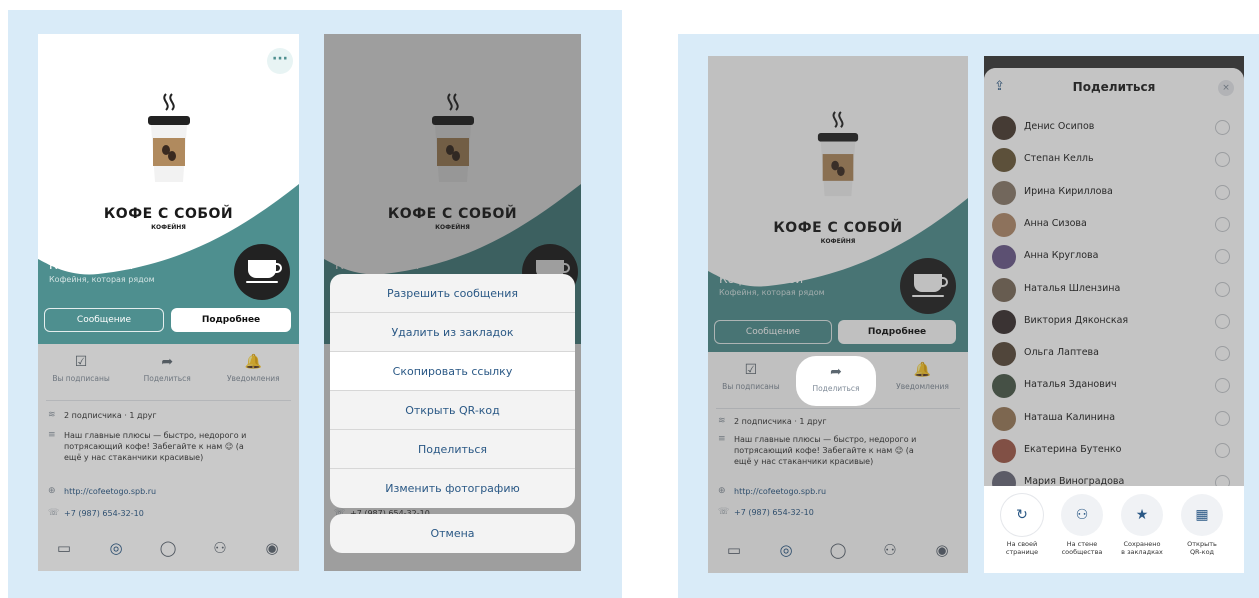 The height and width of the screenshot is (598, 1259). I want to click on open-qr-option: ▦ Открыть QR-код, so click(1202, 525).